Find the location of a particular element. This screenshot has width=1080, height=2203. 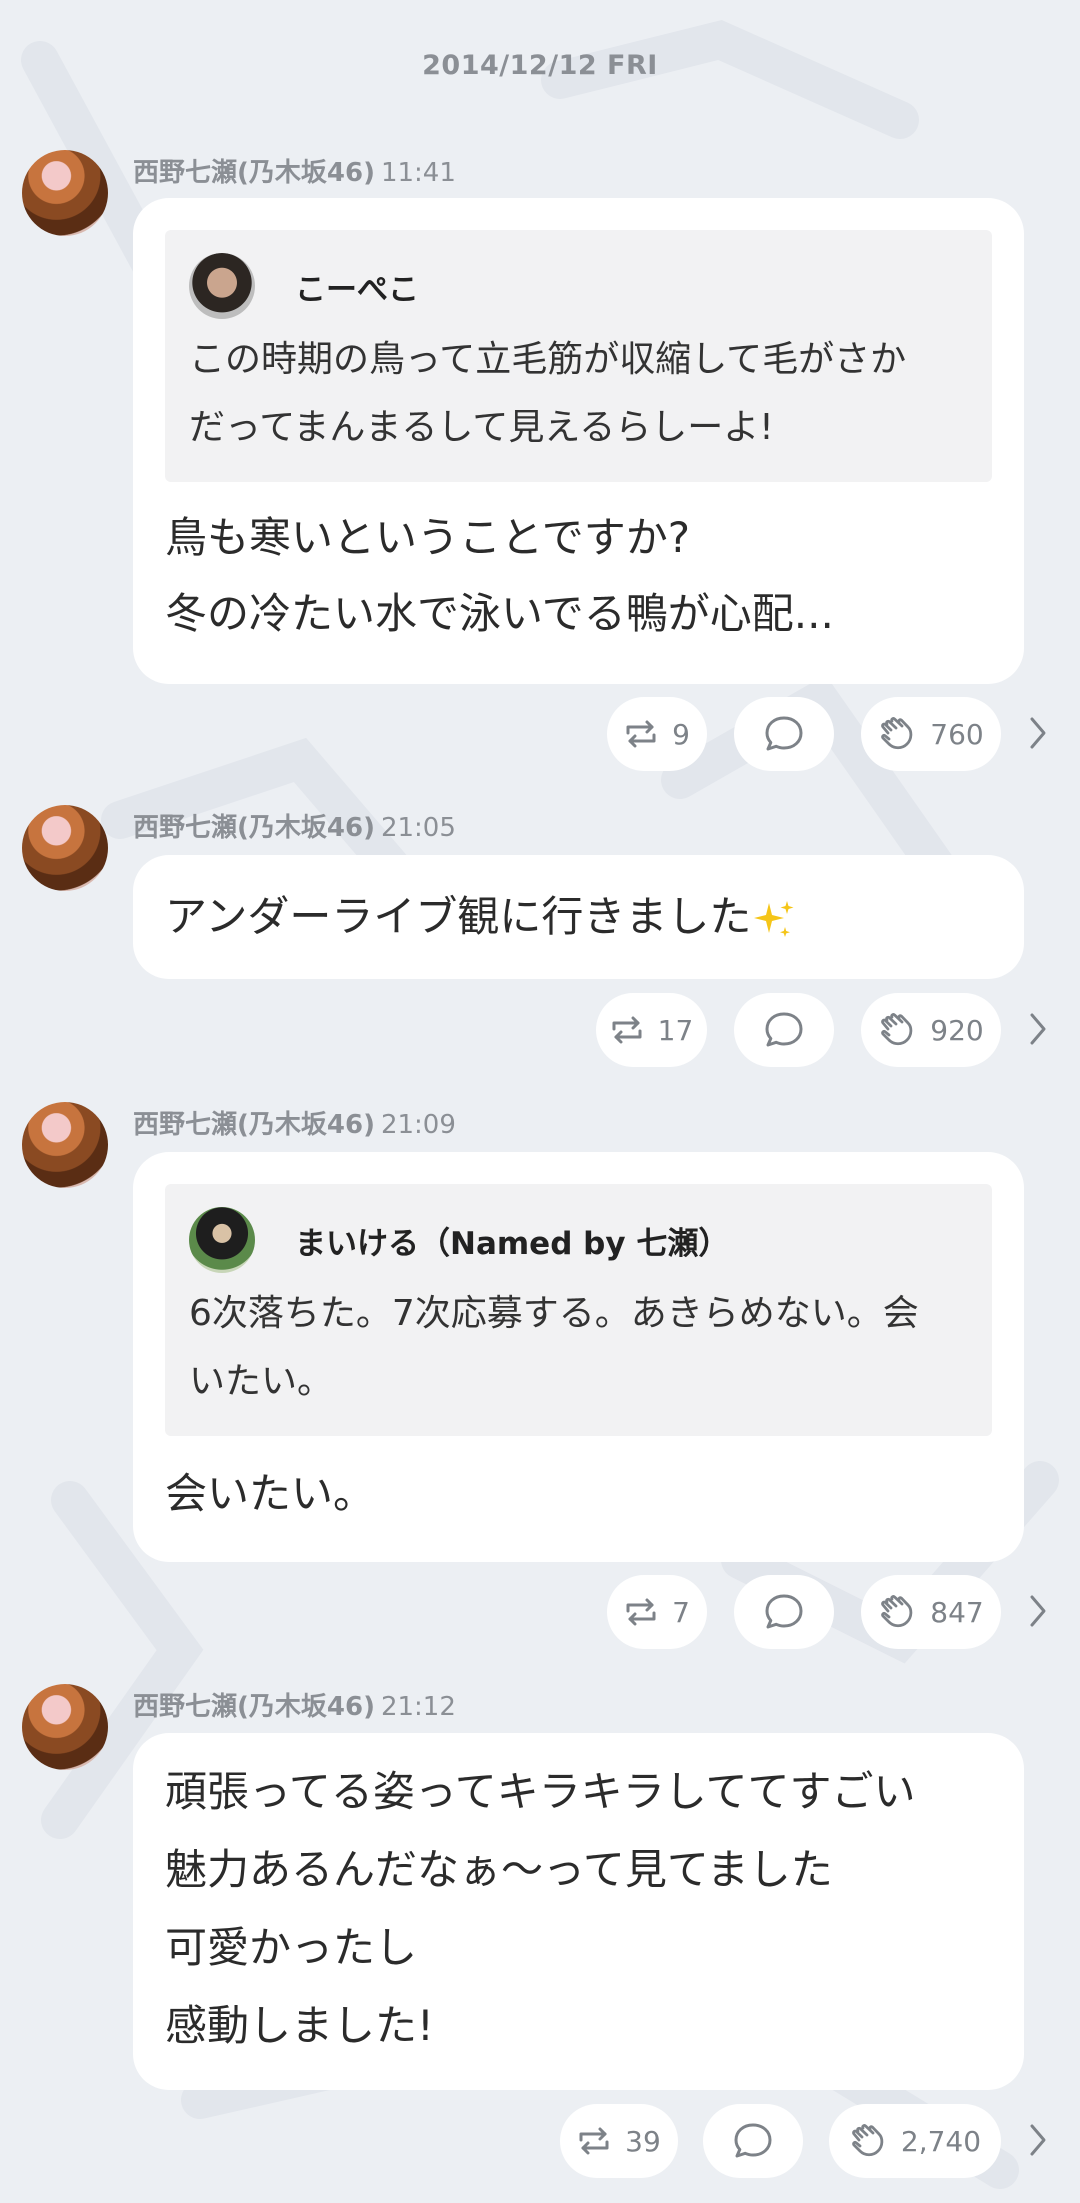

post-time: 21:09 is located at coordinates (418, 1125).